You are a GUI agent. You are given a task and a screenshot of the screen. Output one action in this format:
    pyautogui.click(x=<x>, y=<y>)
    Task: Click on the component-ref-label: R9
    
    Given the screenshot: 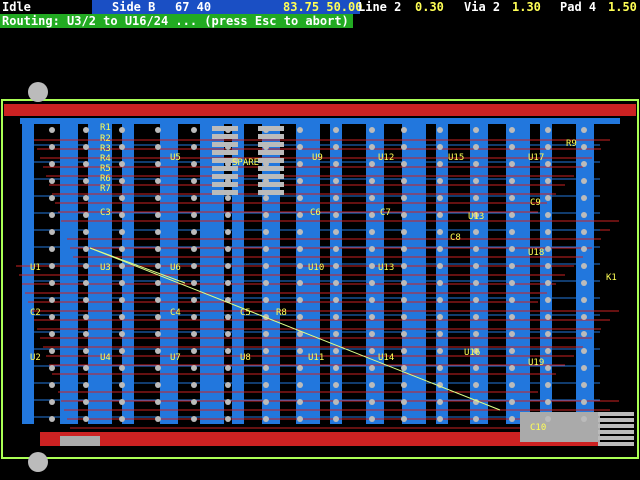 What is the action you would take?
    pyautogui.click(x=571, y=144)
    